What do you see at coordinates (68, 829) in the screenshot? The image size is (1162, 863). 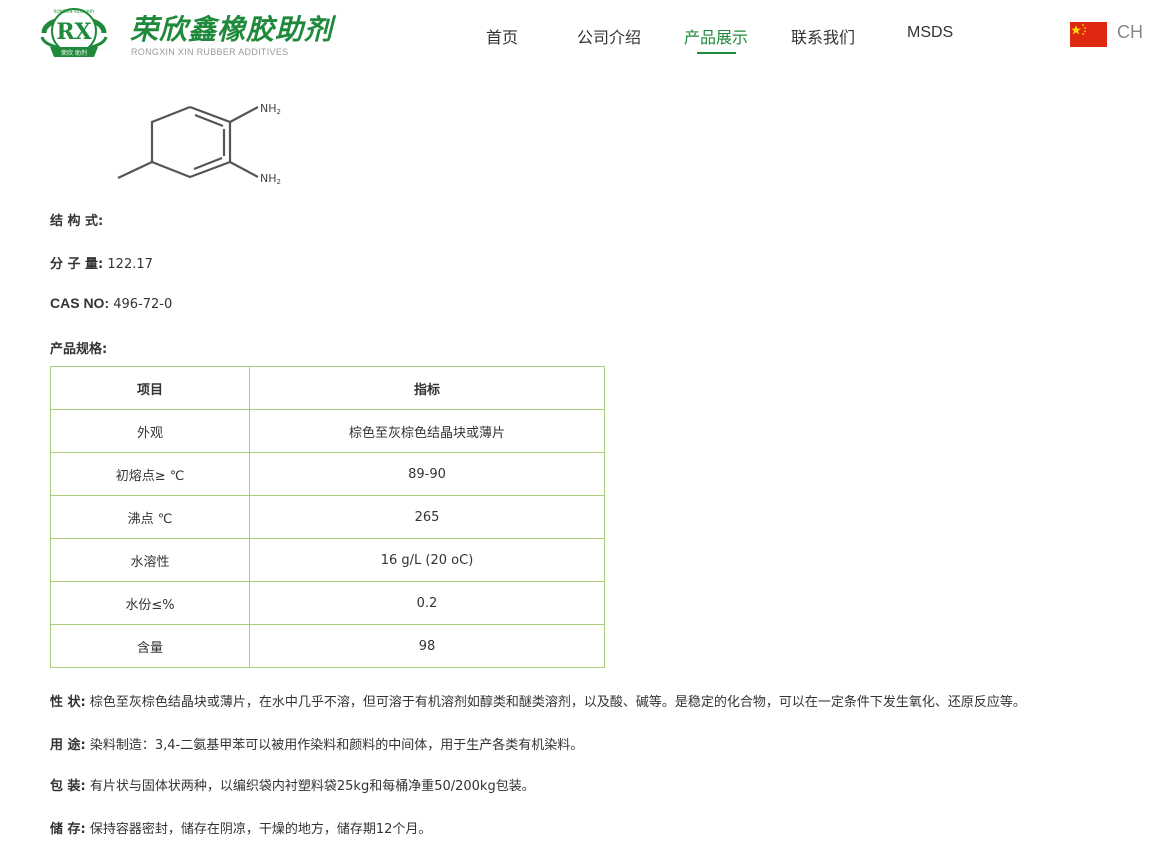 I see `storage-label: 储 存:` at bounding box center [68, 829].